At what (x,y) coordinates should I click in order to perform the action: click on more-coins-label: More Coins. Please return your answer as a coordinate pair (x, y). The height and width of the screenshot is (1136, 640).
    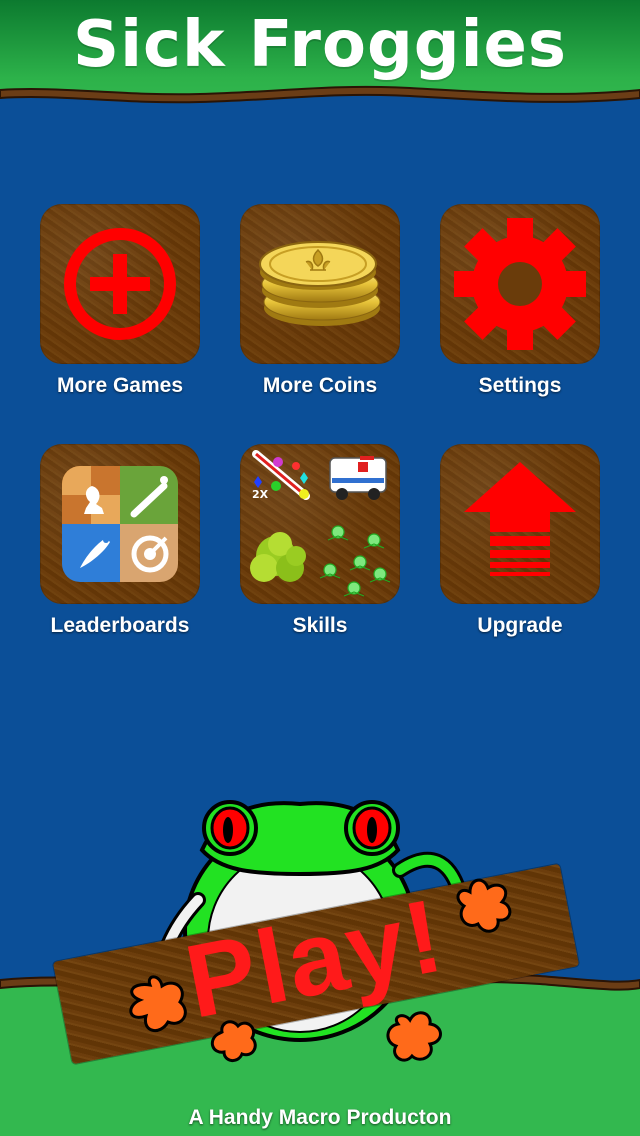
    Looking at the image, I should click on (320, 385).